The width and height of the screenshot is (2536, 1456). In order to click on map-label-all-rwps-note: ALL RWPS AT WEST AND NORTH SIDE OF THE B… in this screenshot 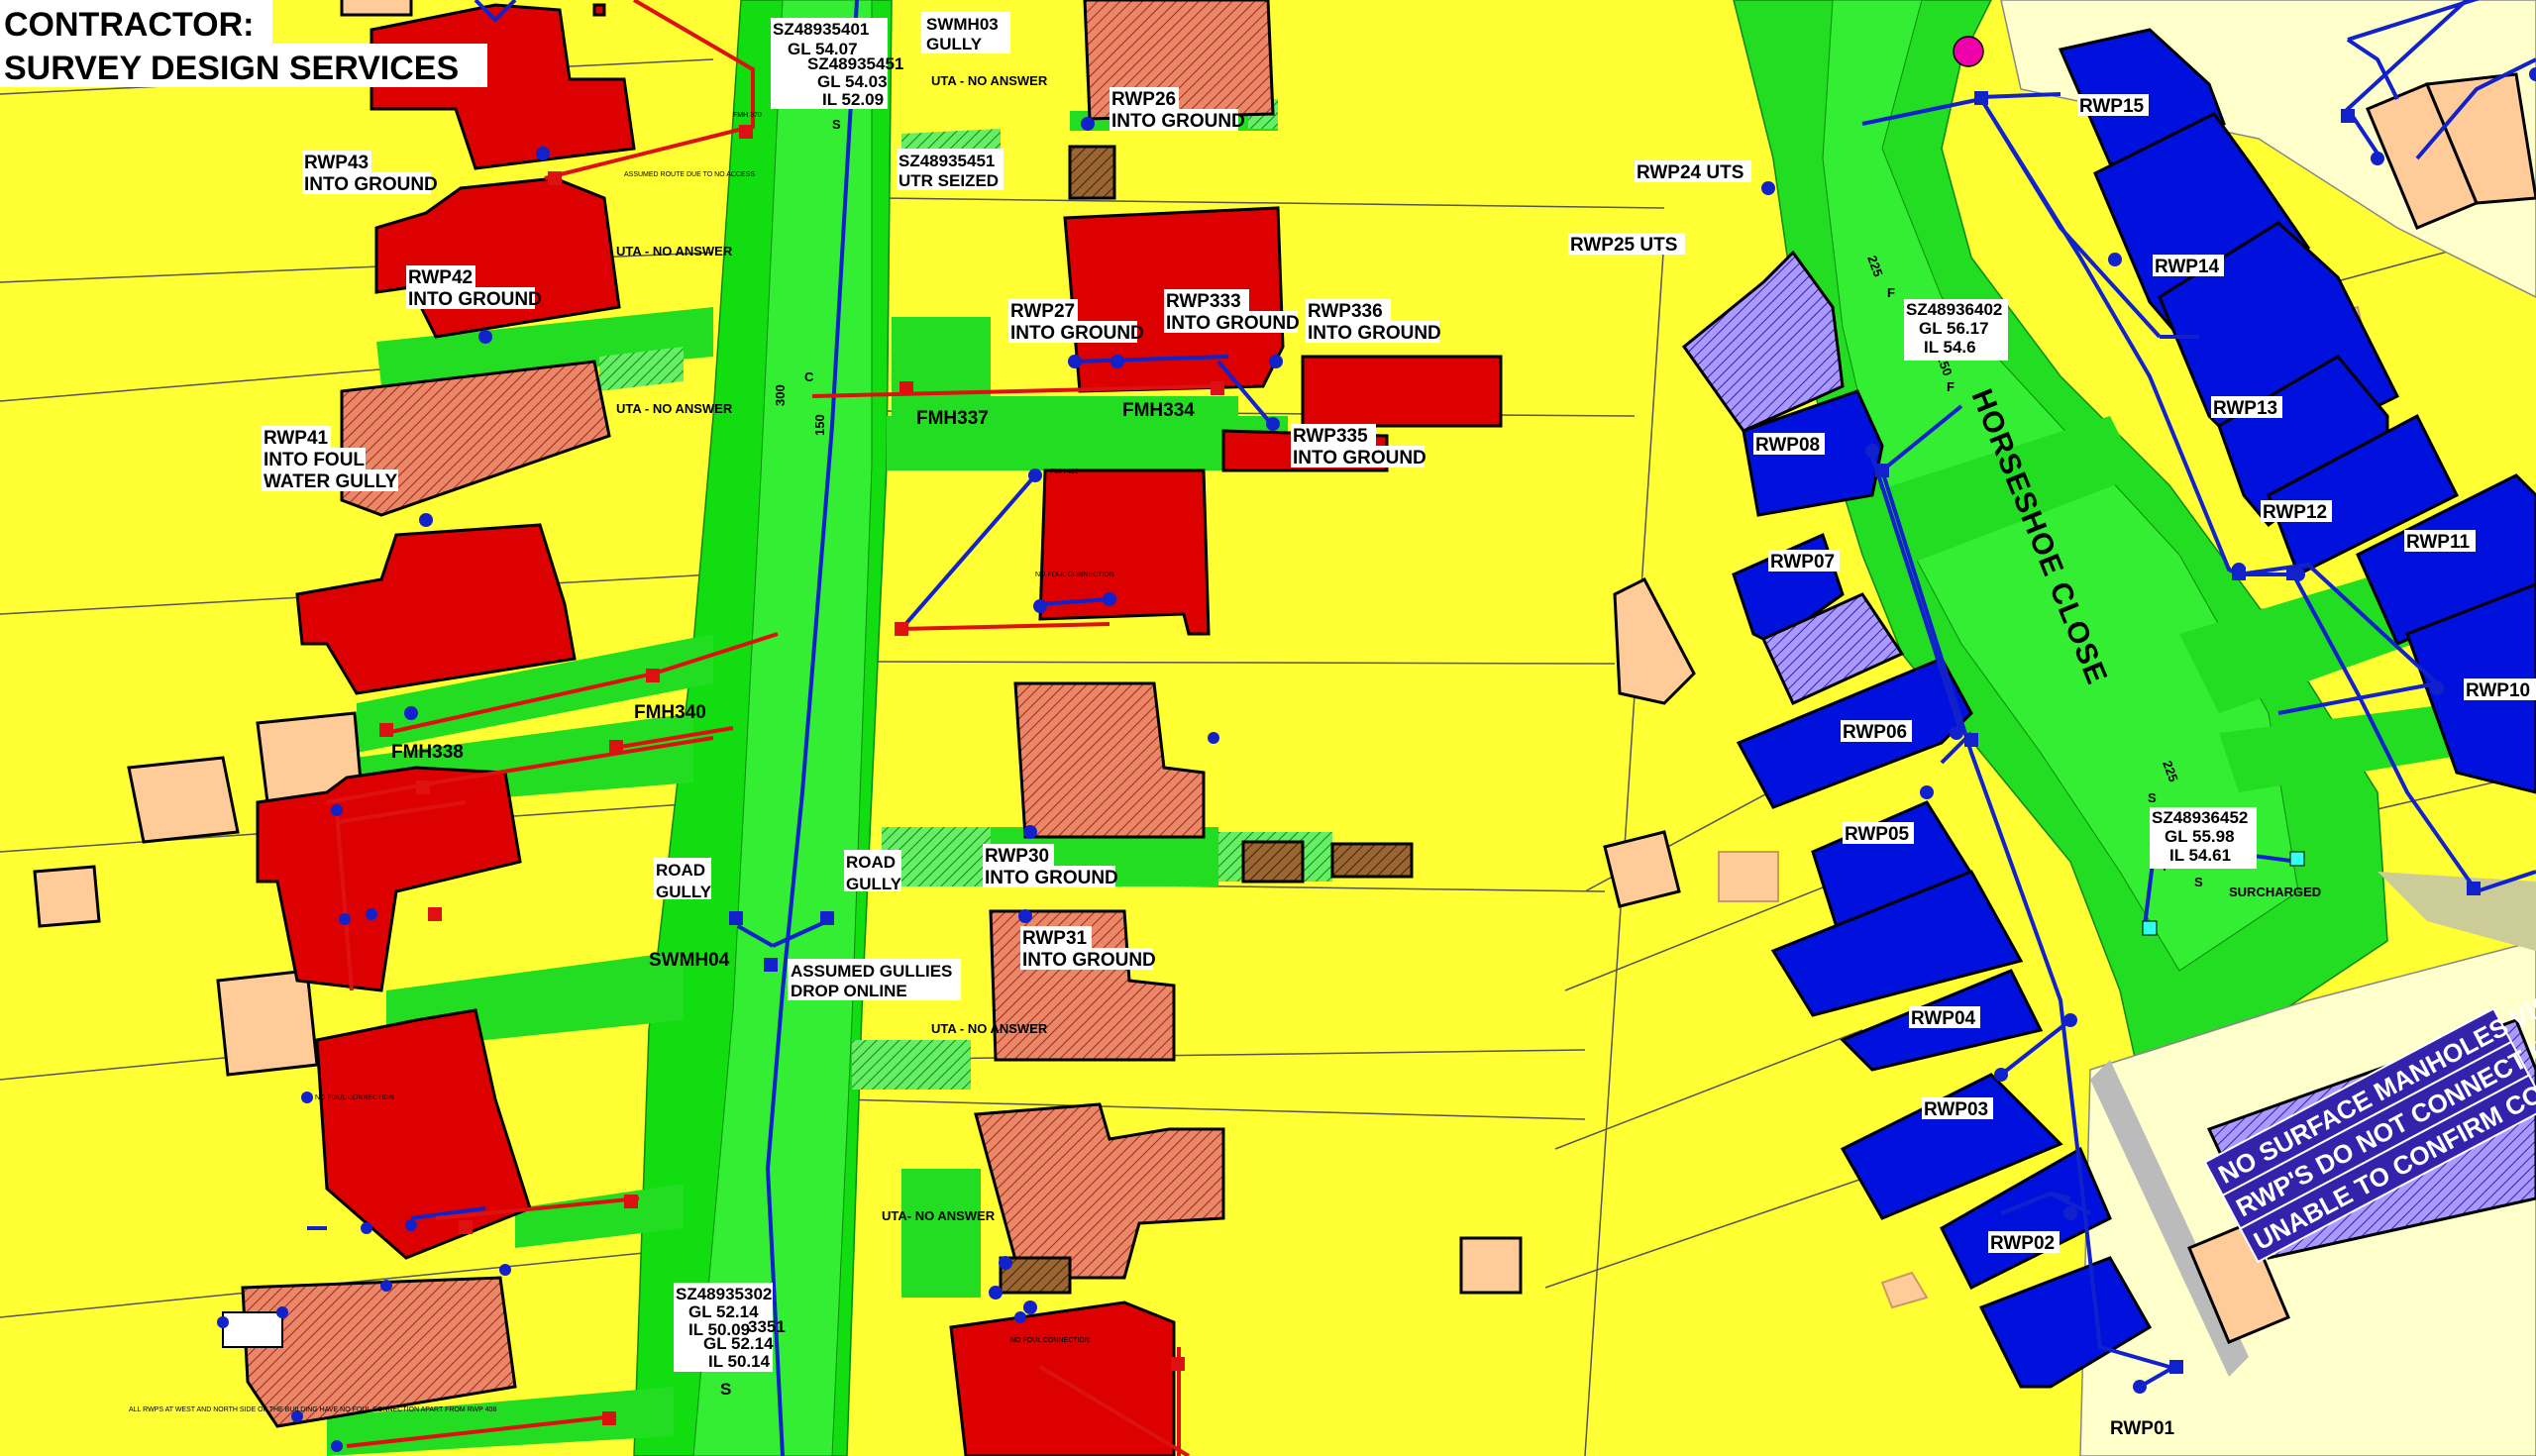, I will do `click(312, 1409)`.